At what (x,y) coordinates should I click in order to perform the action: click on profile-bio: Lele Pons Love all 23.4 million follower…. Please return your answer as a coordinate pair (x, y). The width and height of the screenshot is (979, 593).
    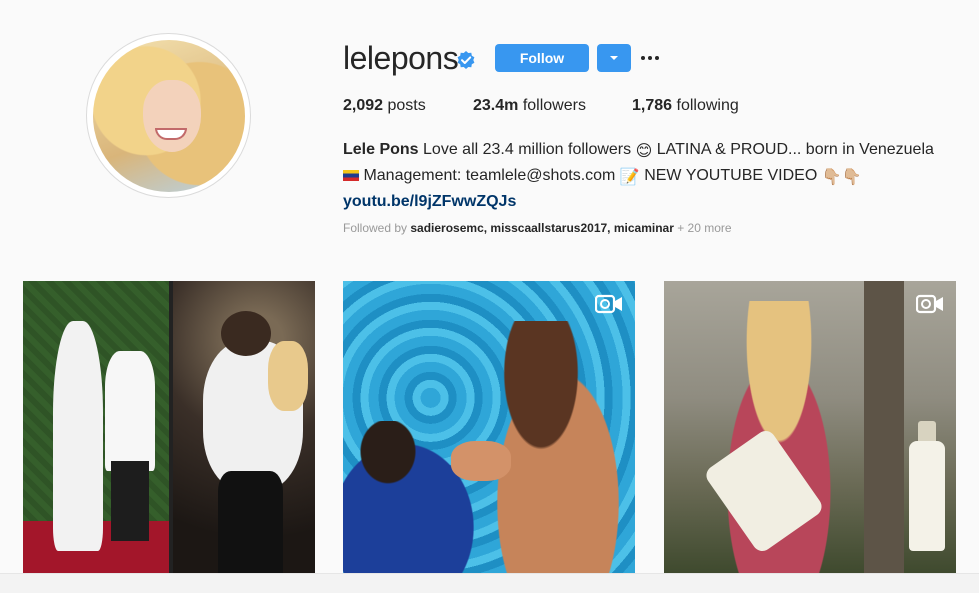
    Looking at the image, I should click on (648, 176).